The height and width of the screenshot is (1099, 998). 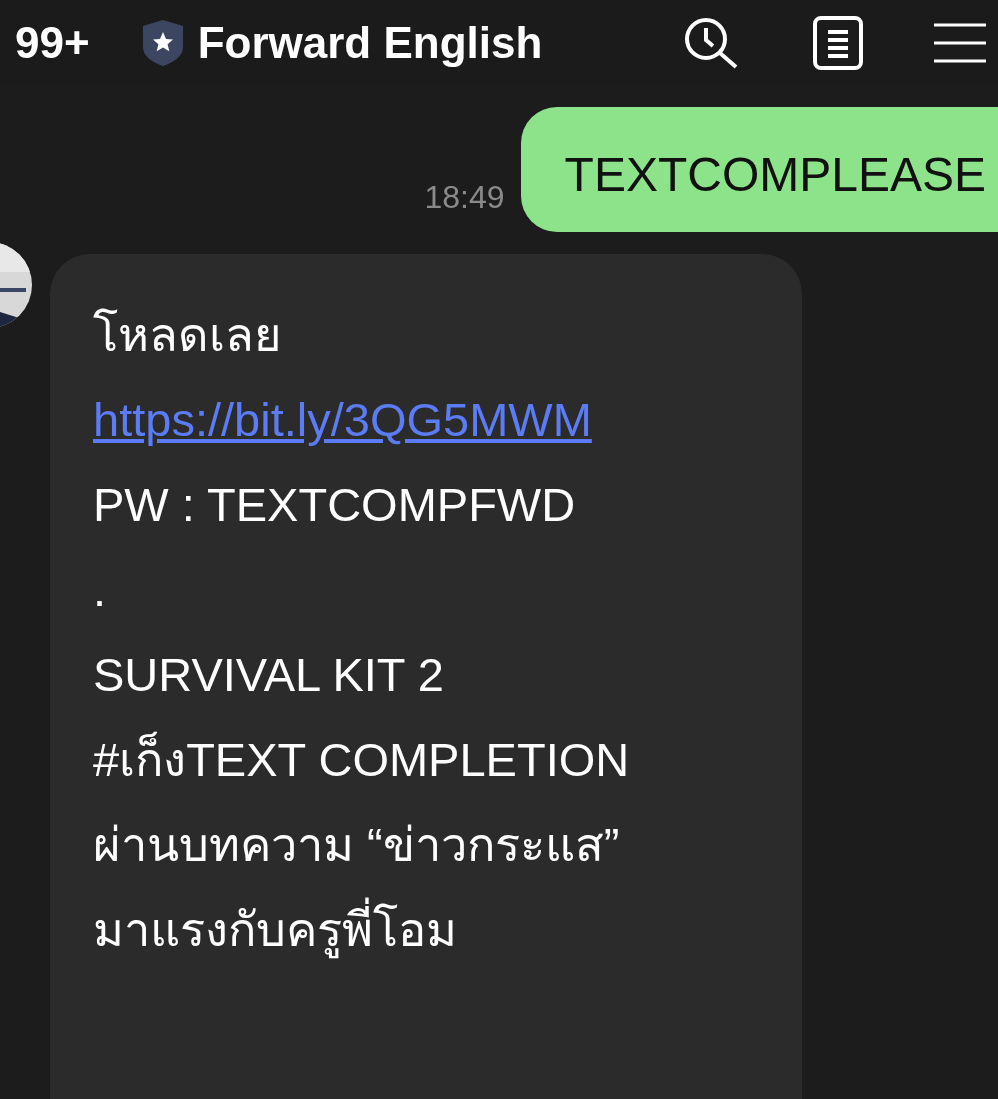 What do you see at coordinates (162, 42) in the screenshot?
I see `shield-star-icon` at bounding box center [162, 42].